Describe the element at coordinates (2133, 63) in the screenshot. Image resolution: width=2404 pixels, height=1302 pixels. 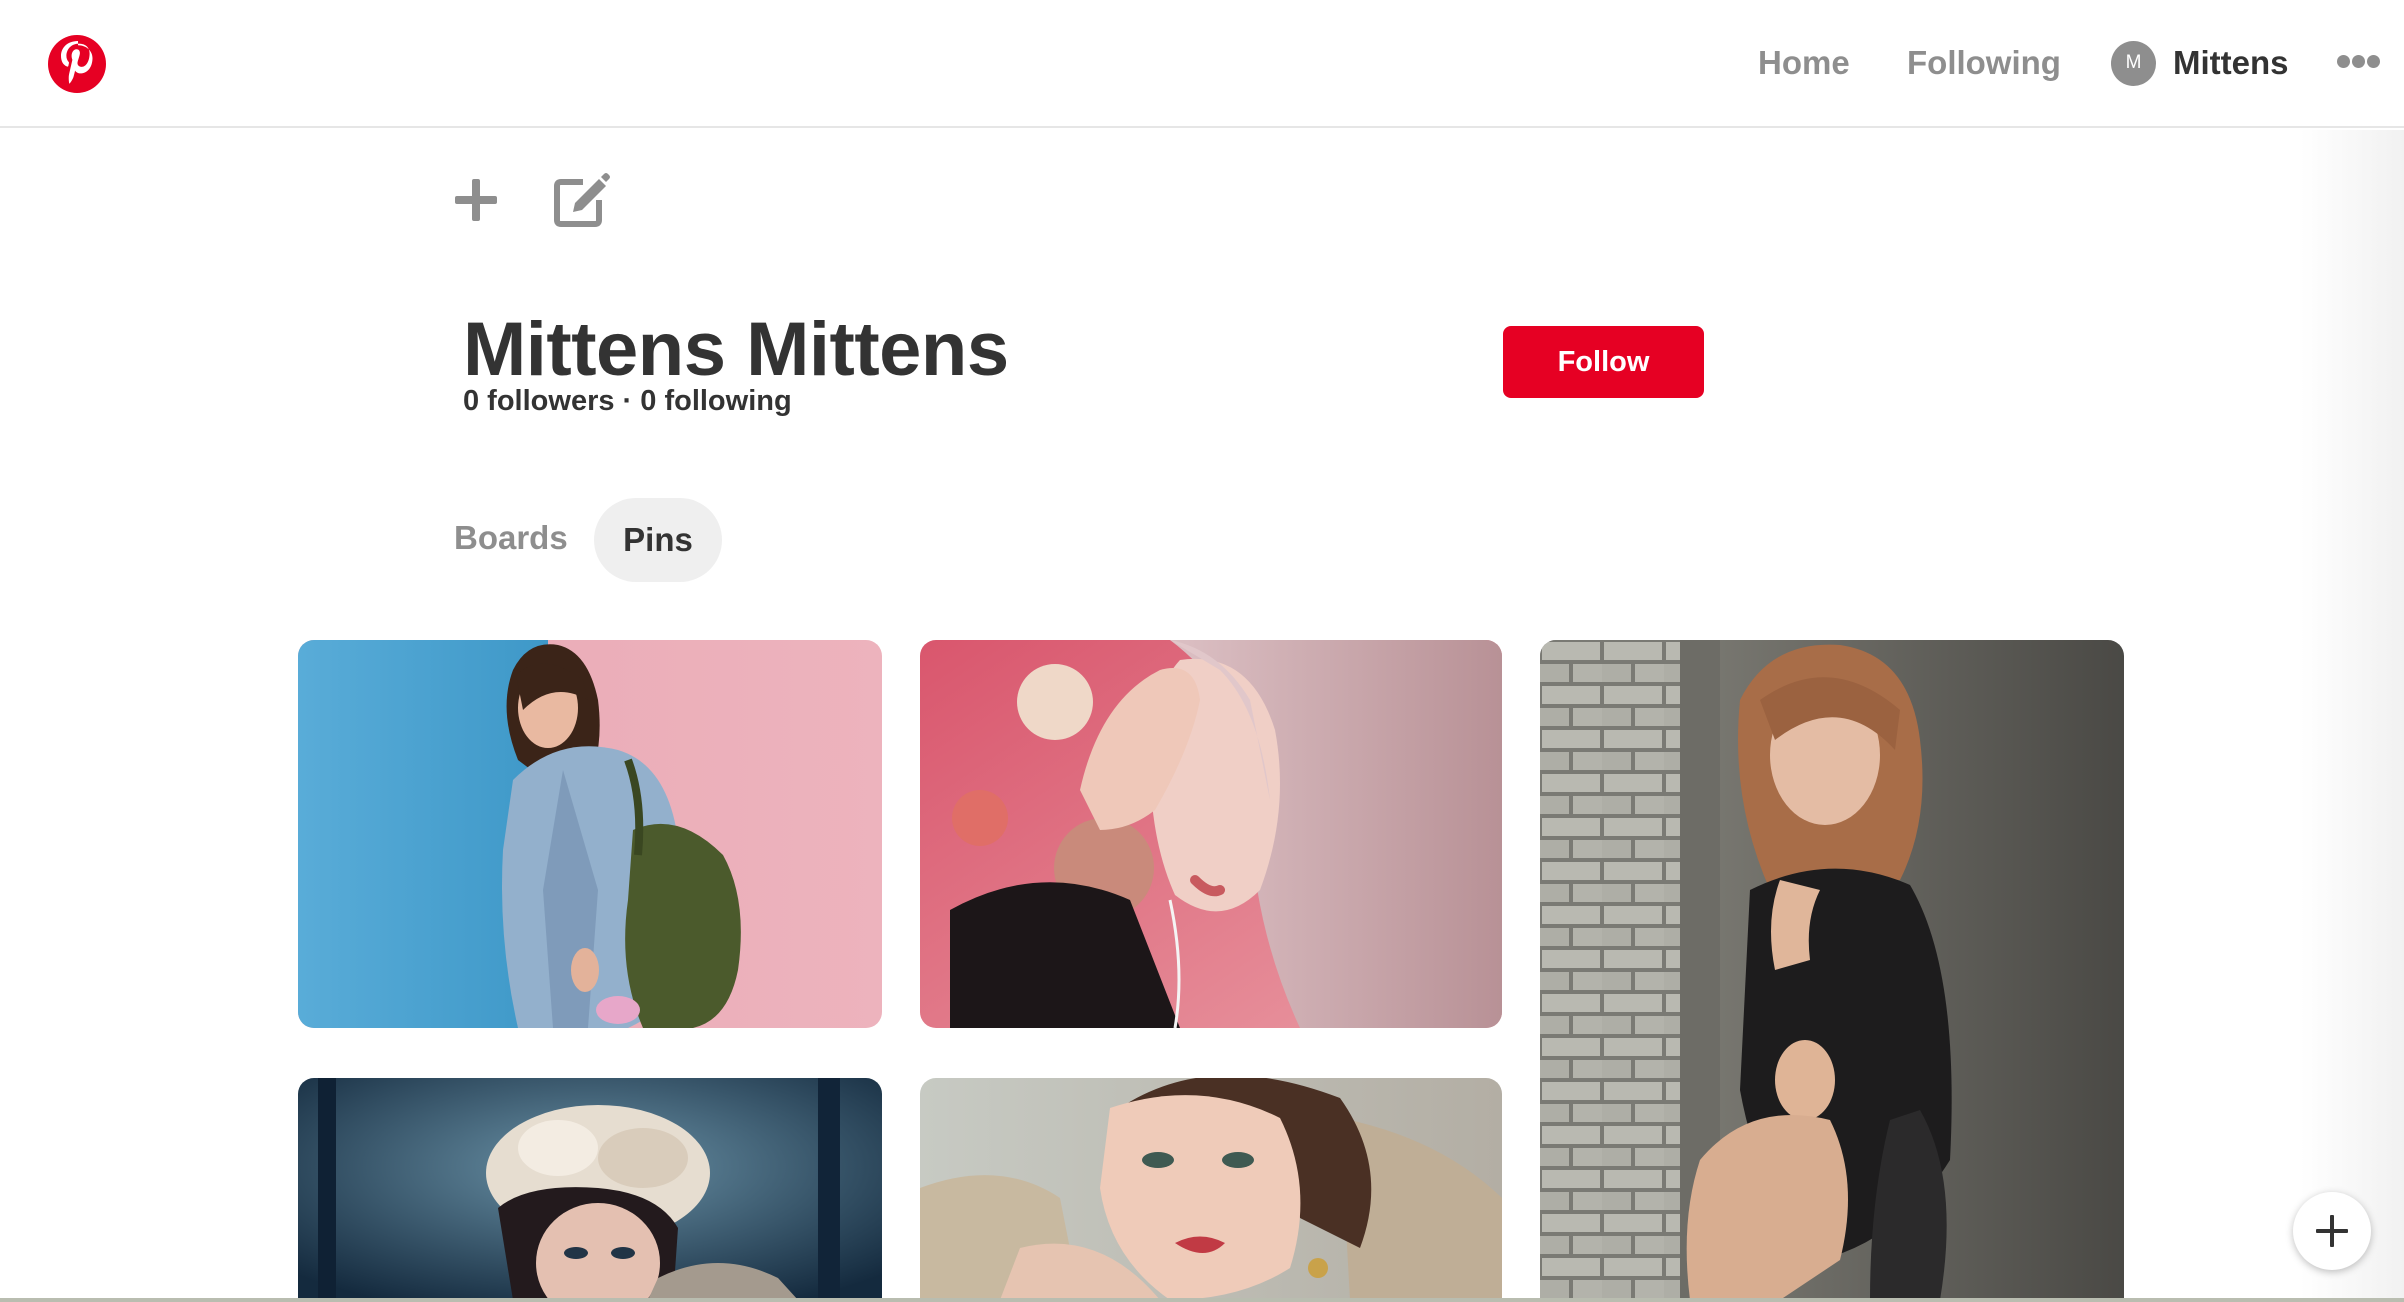
I see `avatar: M` at that location.